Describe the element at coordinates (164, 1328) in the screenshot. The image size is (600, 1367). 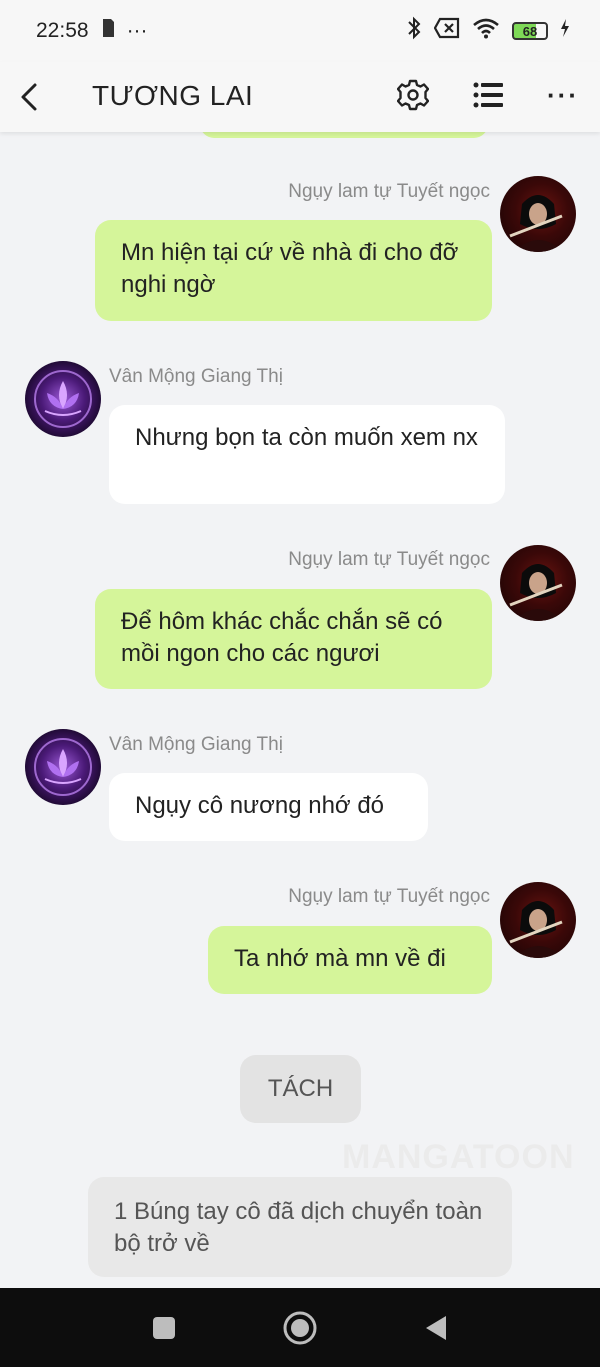
I see `recent-apps-icon` at that location.